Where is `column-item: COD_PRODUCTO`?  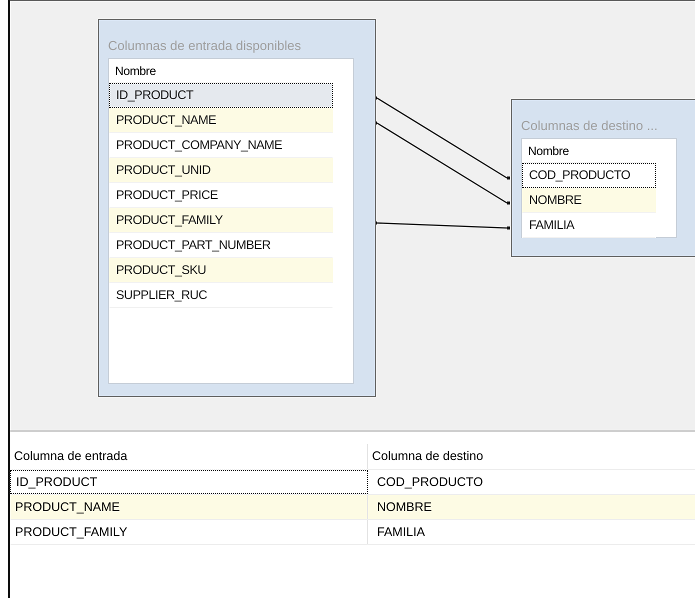 column-item: COD_PRODUCTO is located at coordinates (589, 175).